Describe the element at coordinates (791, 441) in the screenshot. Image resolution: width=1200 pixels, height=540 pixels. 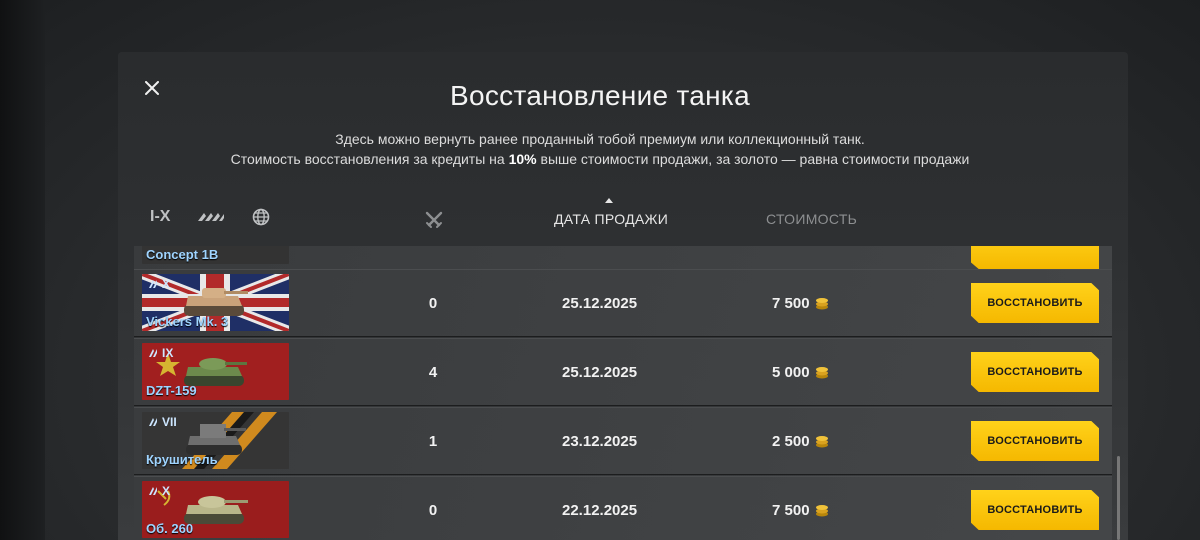
I see `price-value: 2 500` at that location.